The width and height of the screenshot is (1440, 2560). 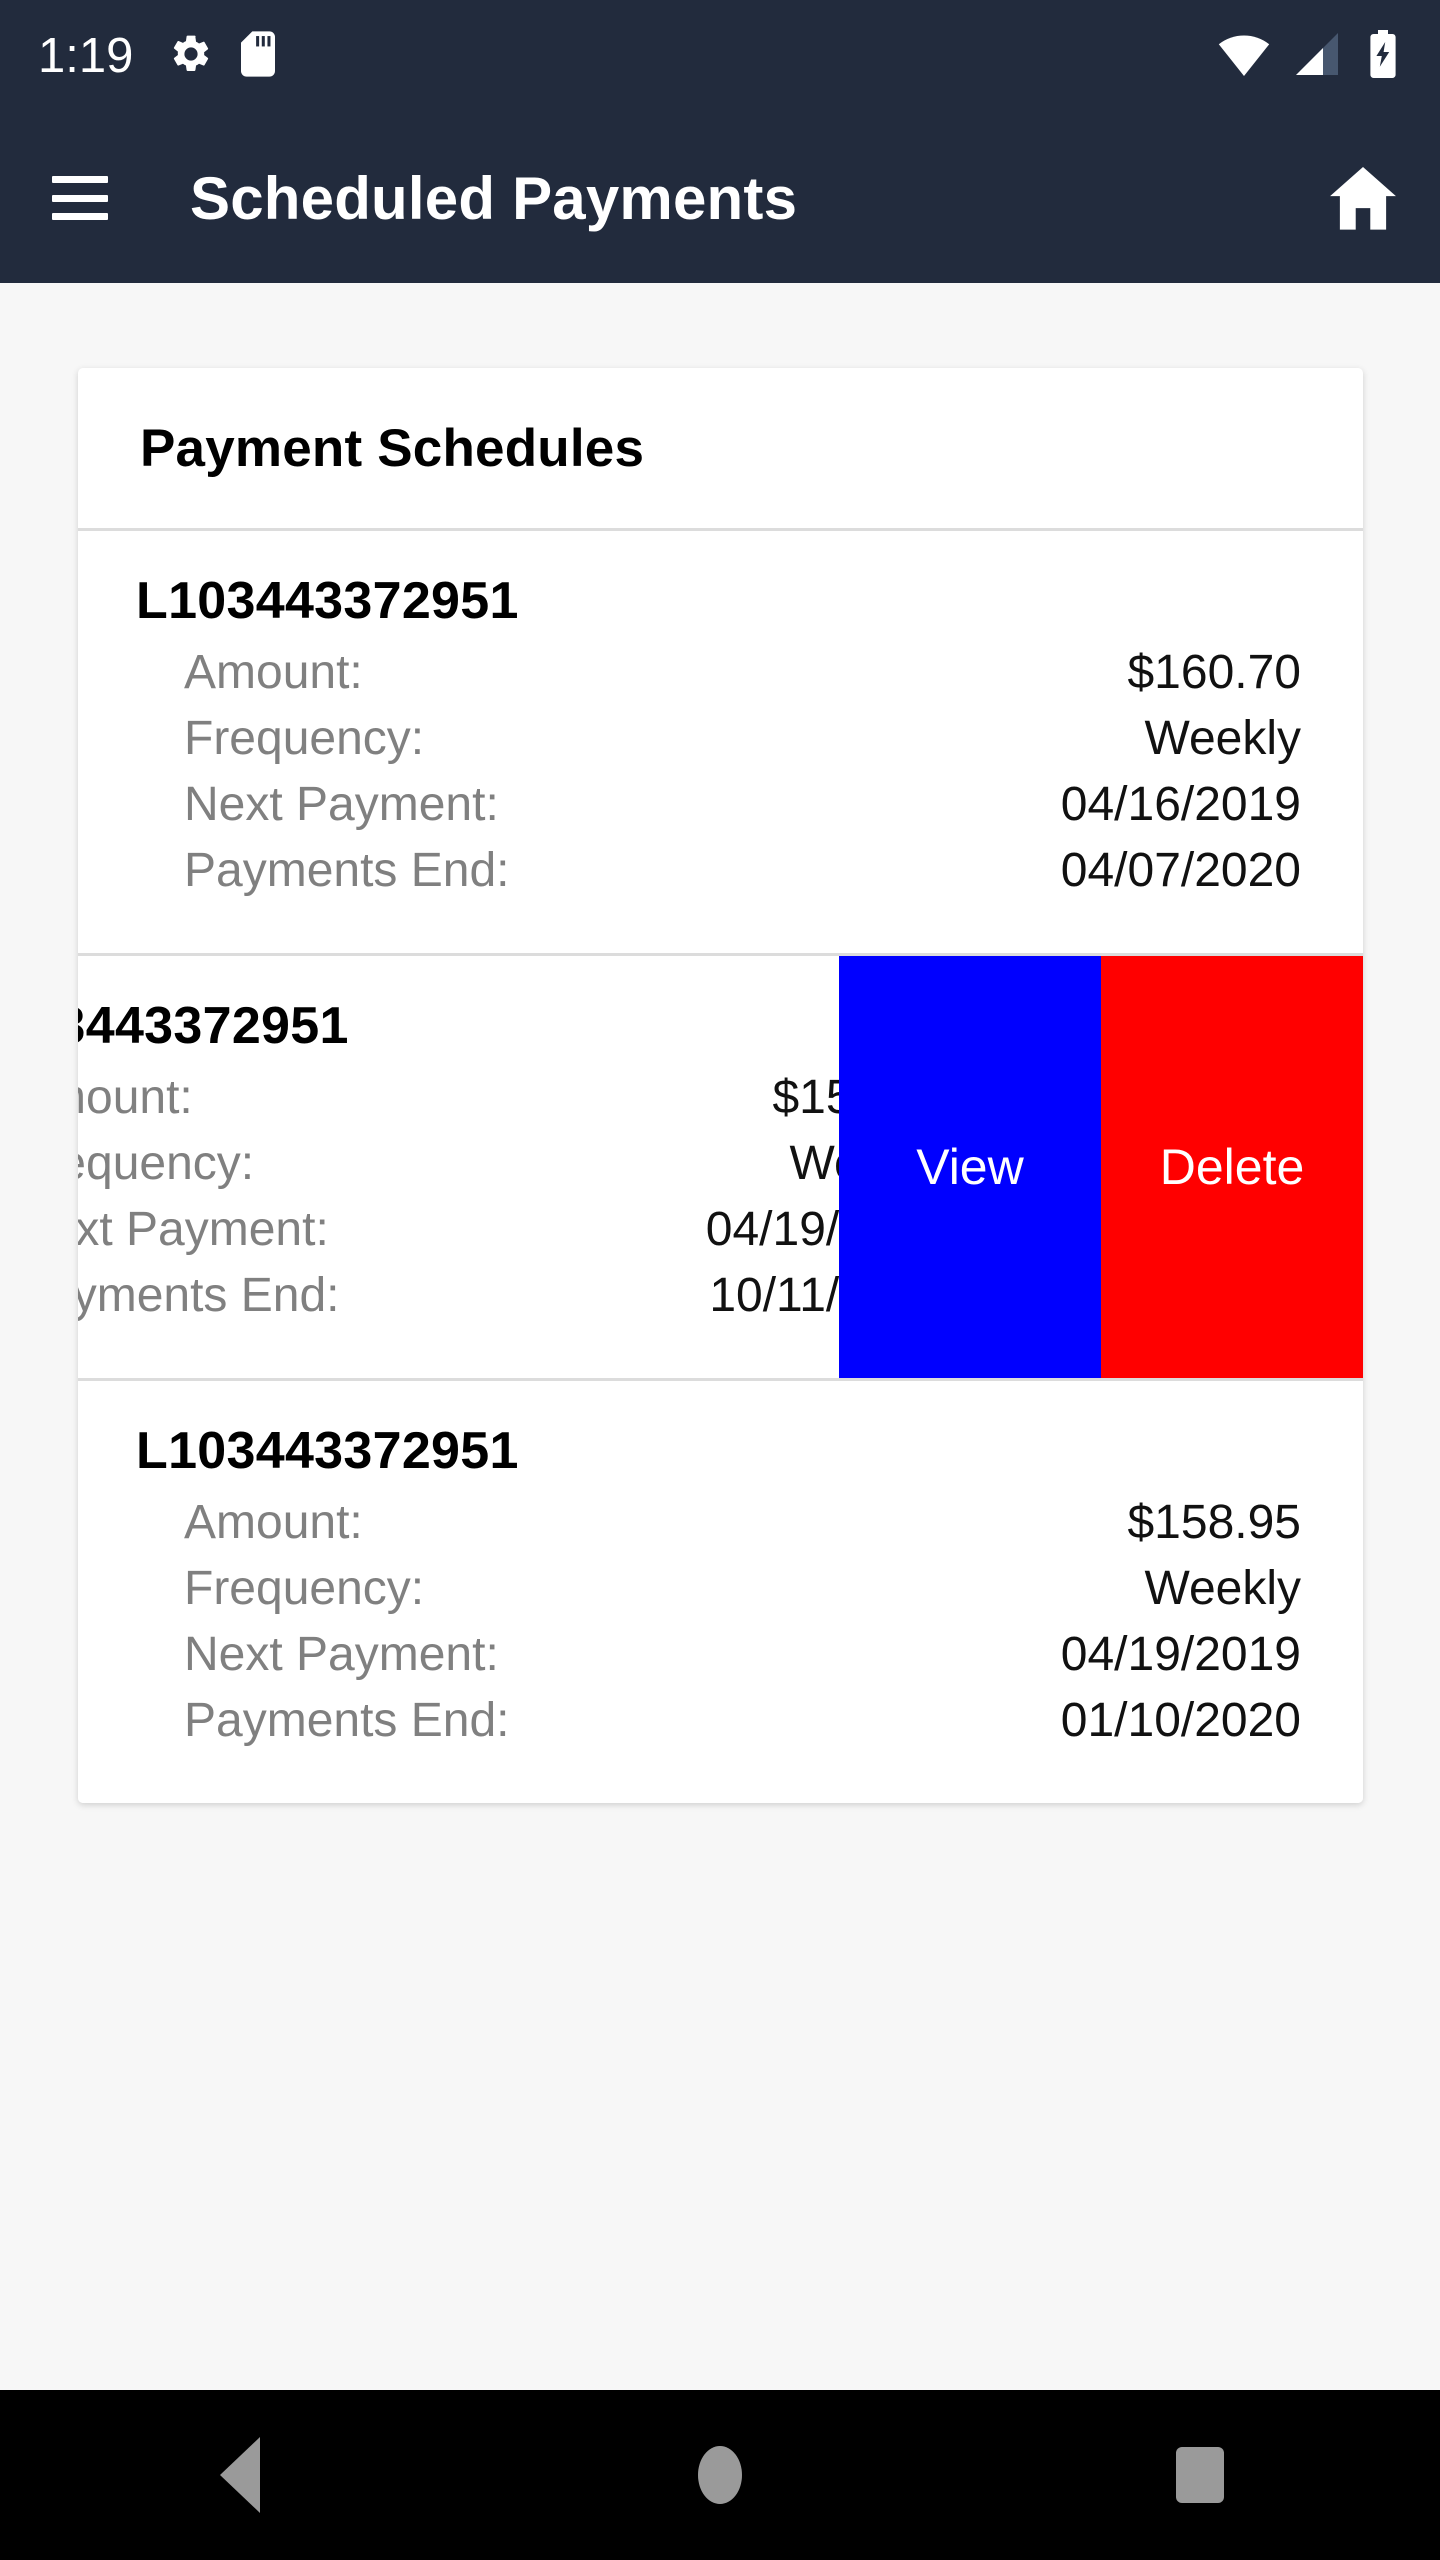 I want to click on detail-value: 04/07/2020, so click(x=1180, y=870).